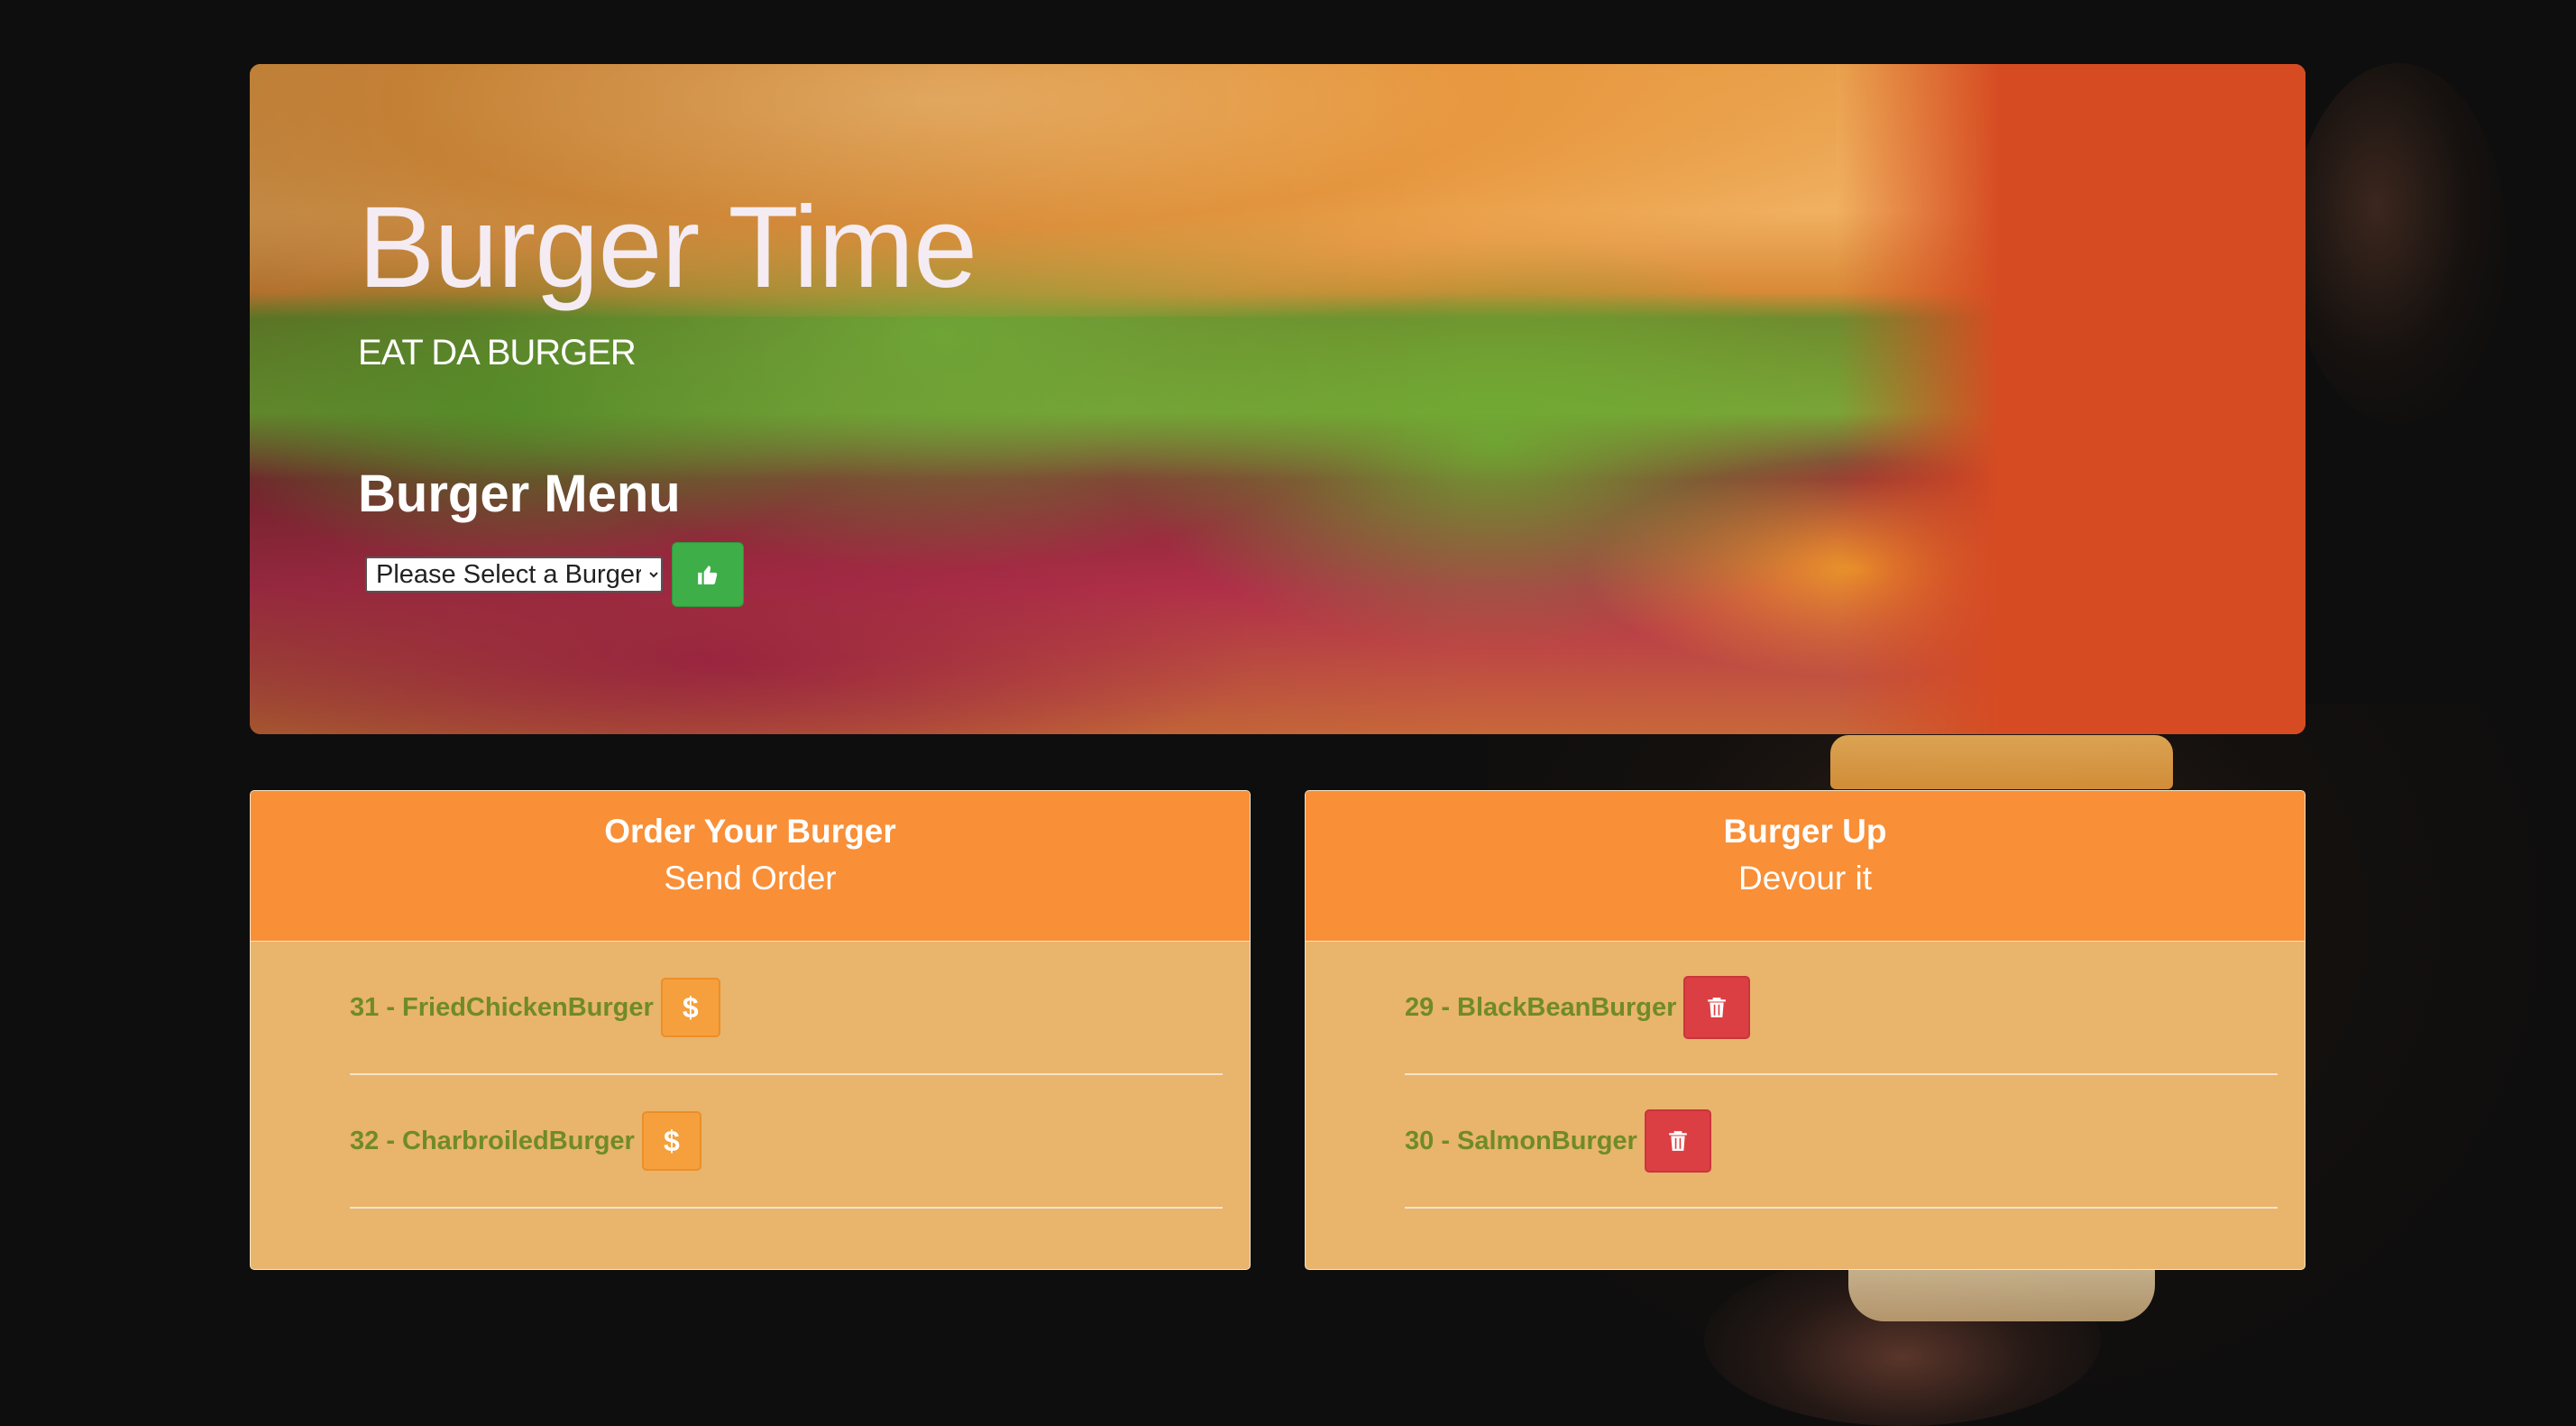 The image size is (2576, 1426). Describe the element at coordinates (750, 878) in the screenshot. I see `order-panel-subtitle: Send Order` at that location.